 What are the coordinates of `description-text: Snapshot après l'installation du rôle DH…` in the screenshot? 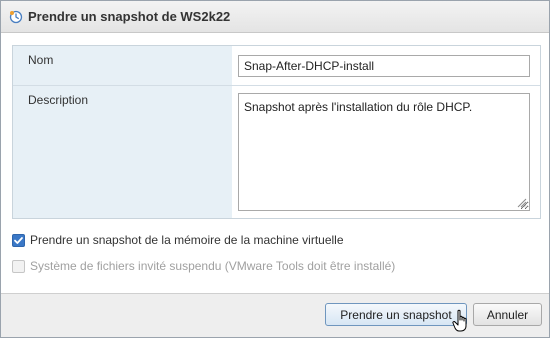 It's located at (358, 107).